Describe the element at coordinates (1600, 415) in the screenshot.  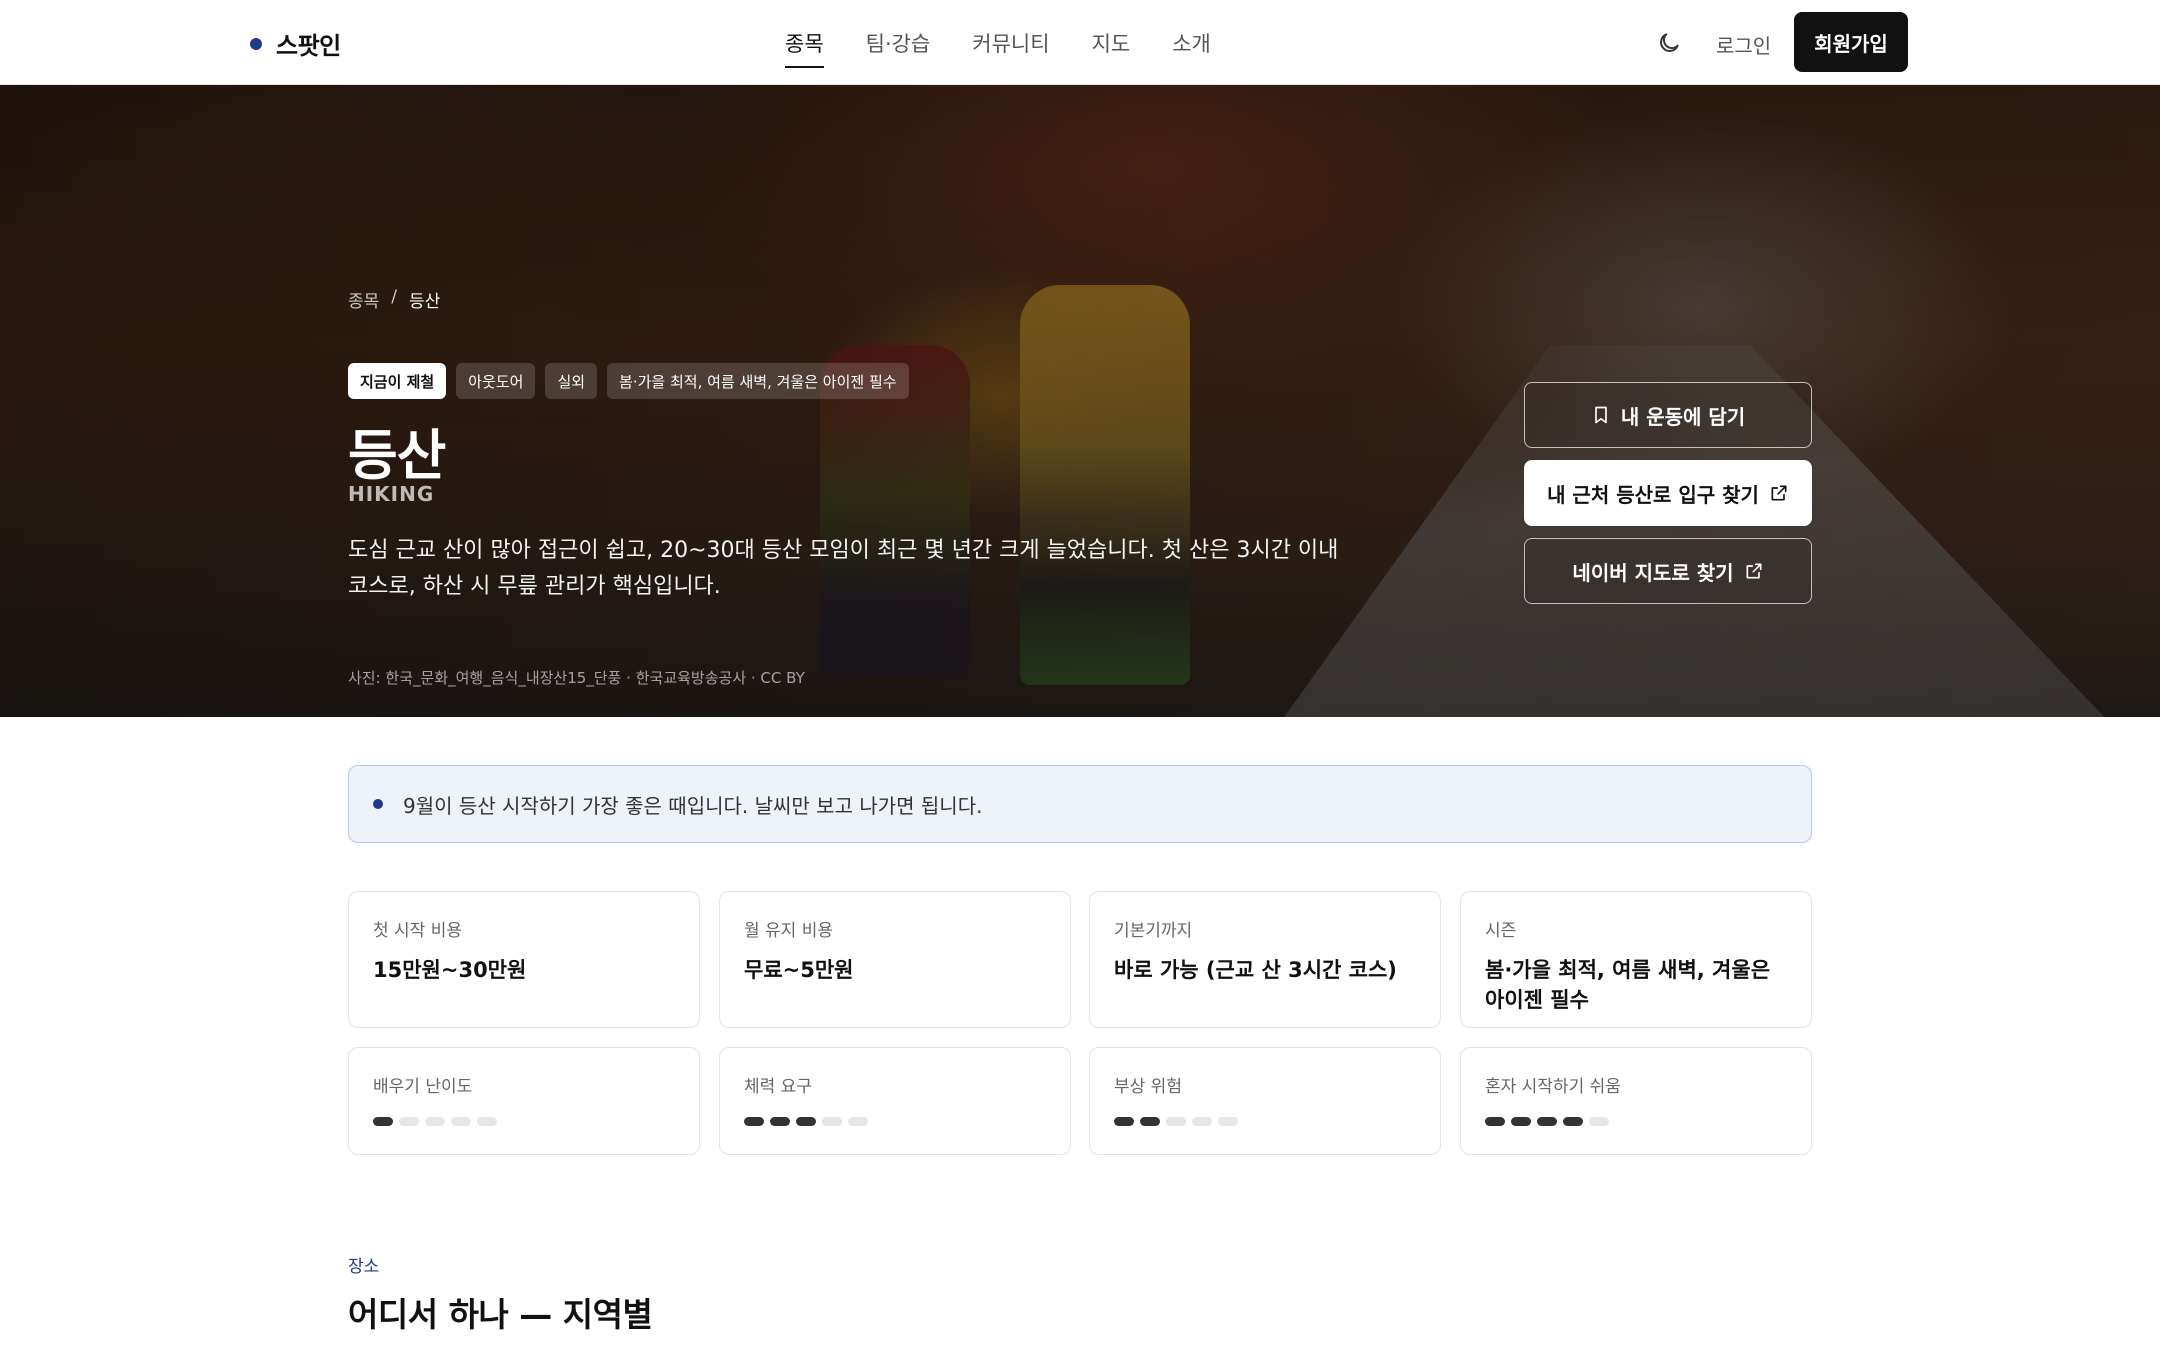
I see `bookmark-icon` at that location.